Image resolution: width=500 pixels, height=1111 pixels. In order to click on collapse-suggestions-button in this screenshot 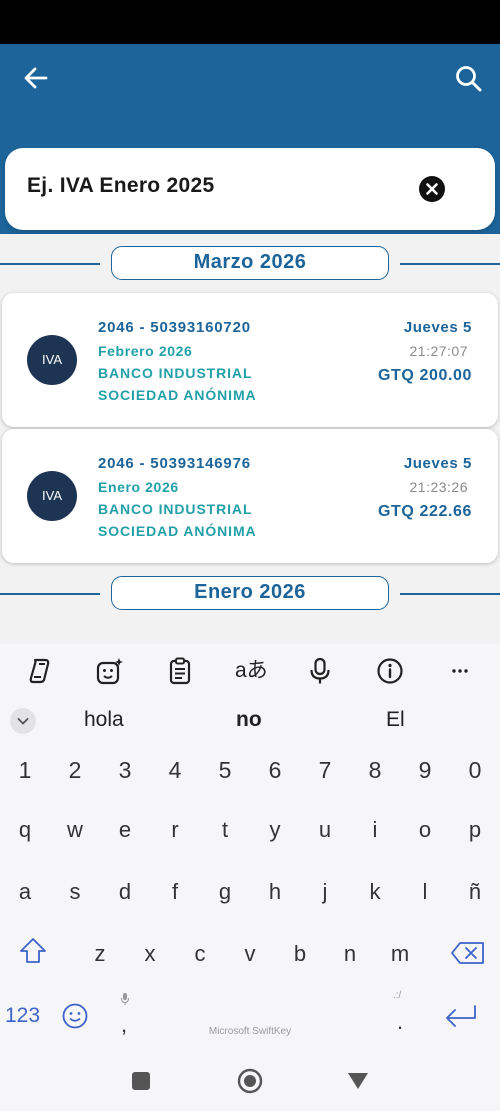, I will do `click(23, 721)`.